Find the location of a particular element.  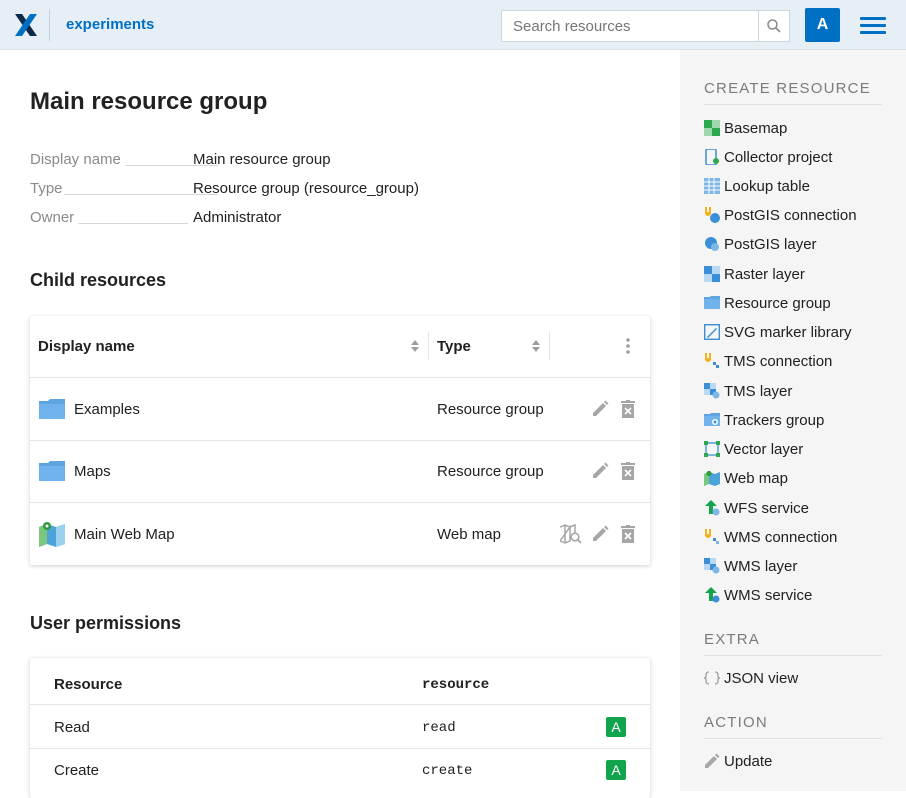

info-row-display-name: Display name Main resource group is located at coordinates (310, 161).